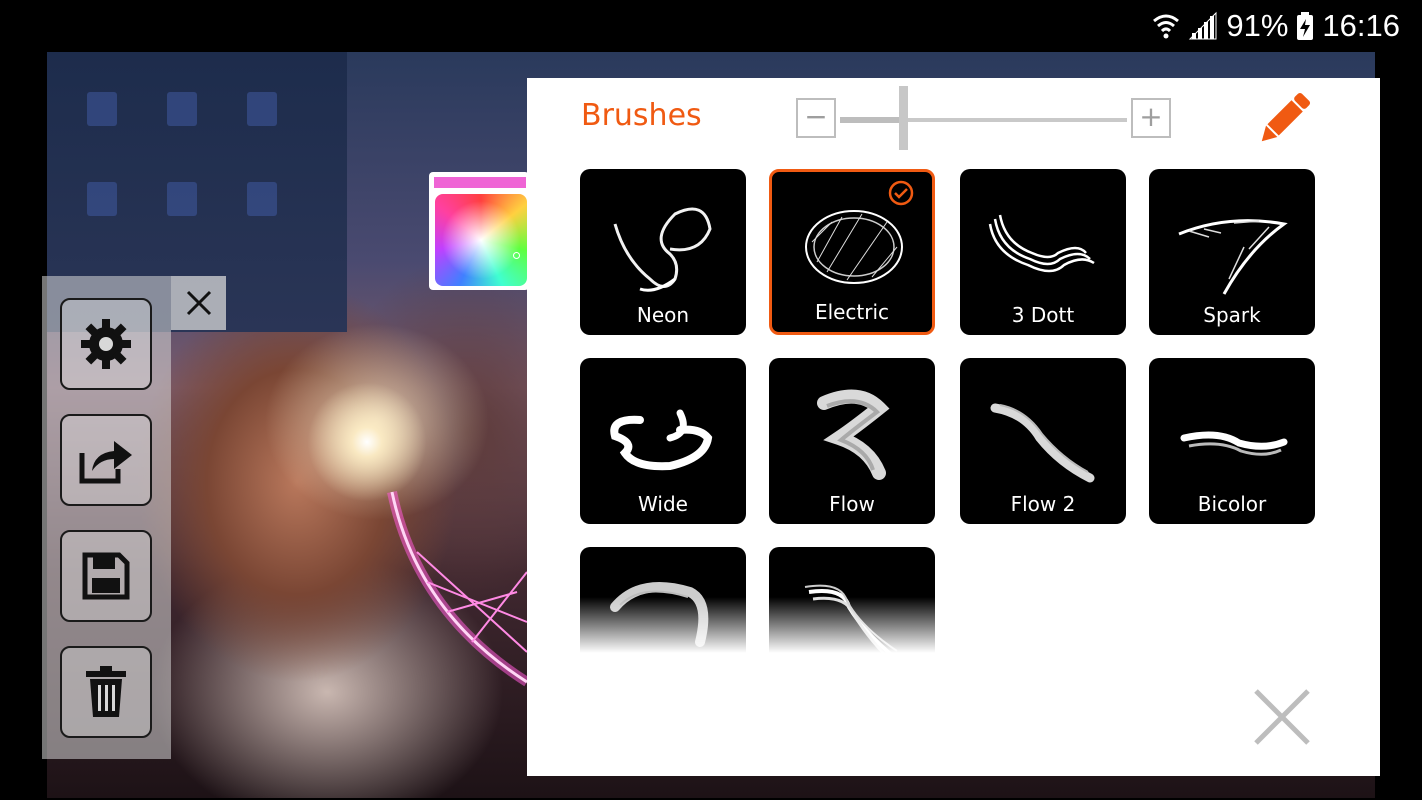 The image size is (1422, 800). I want to click on brush-label: 3 Dott, so click(1043, 315).